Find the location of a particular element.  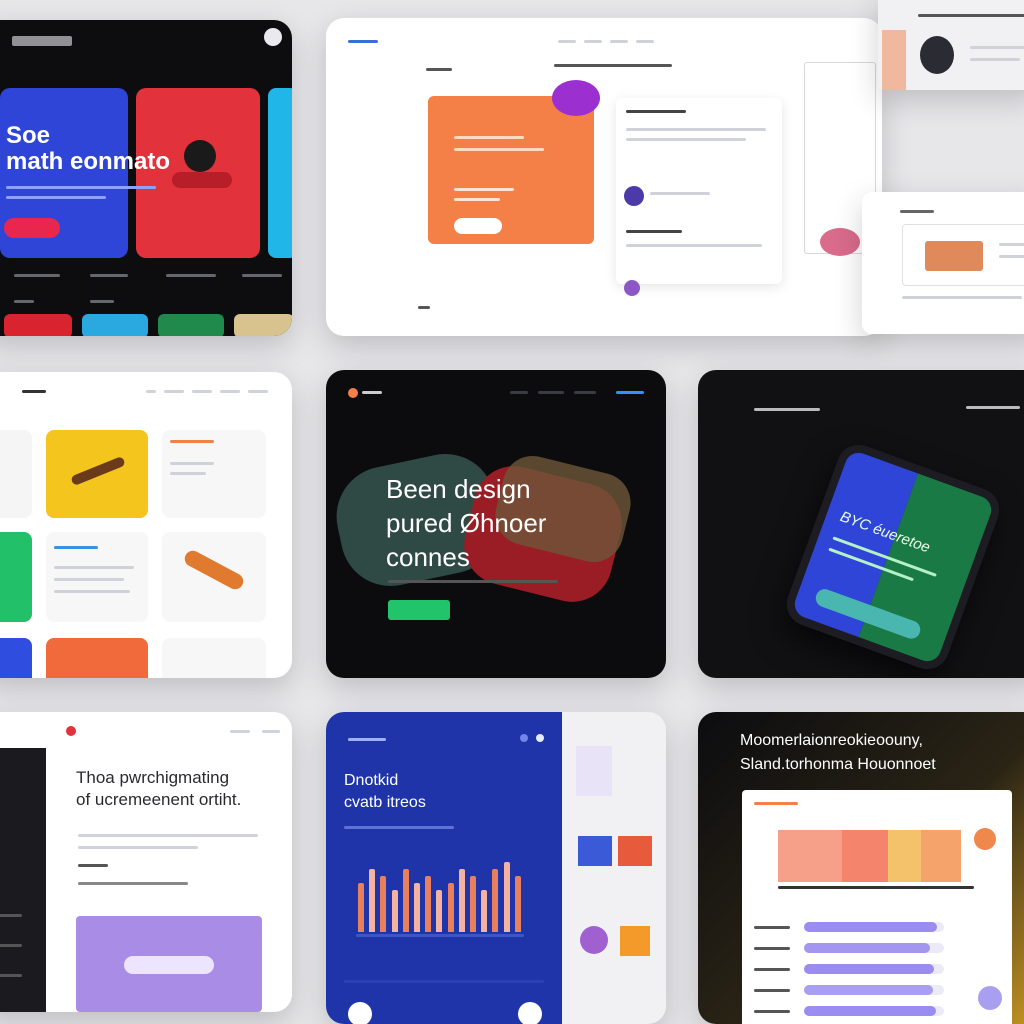

nav-icons is located at coordinates (993, 407).